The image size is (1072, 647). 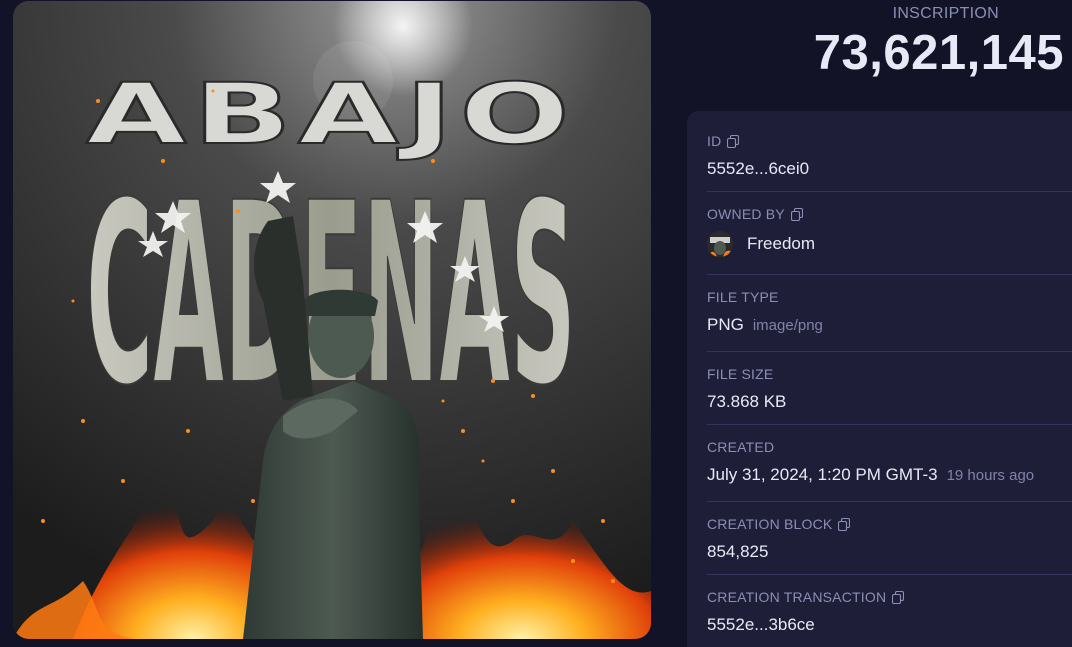 I want to click on inscription-number: 73,621,145, so click(x=938, y=53).